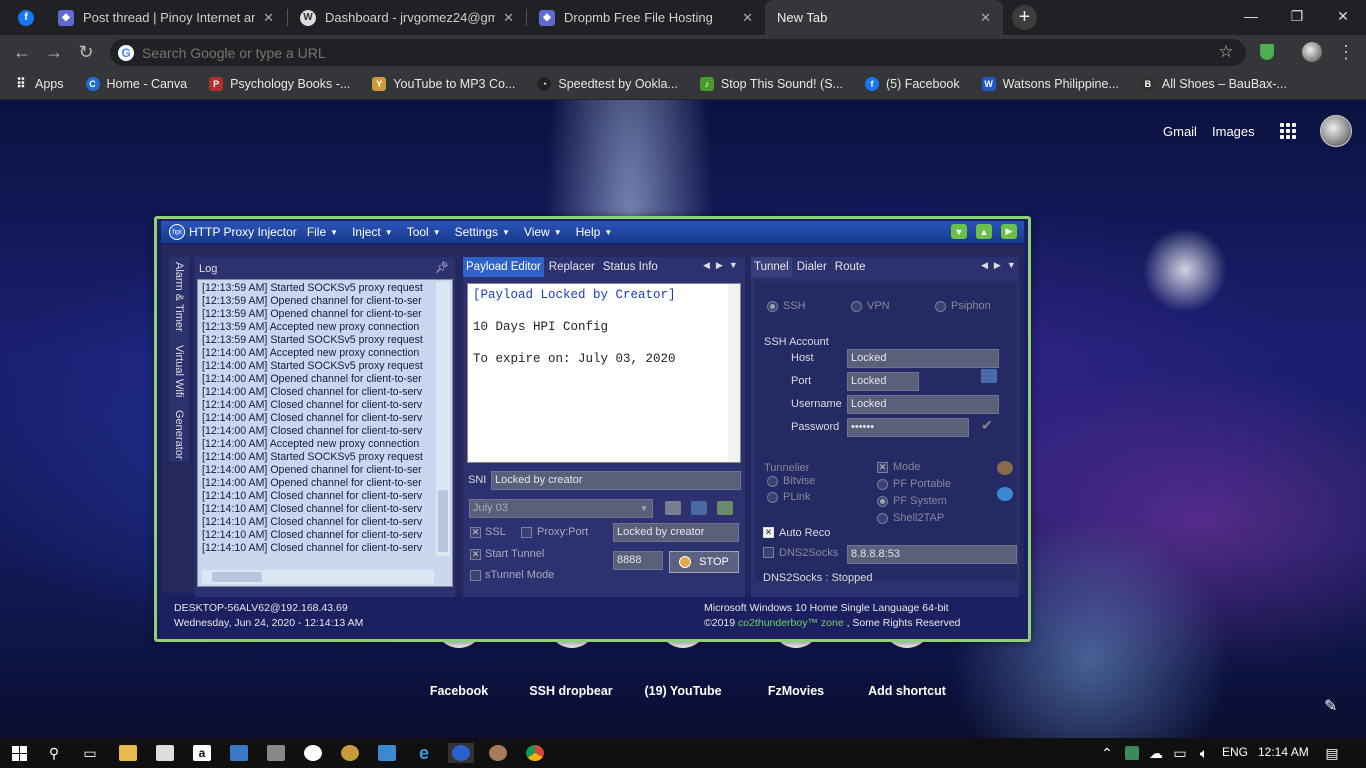 Image resolution: width=1366 pixels, height=768 pixels. What do you see at coordinates (592, 52) in the screenshot?
I see `omnibox-input` at bounding box center [592, 52].